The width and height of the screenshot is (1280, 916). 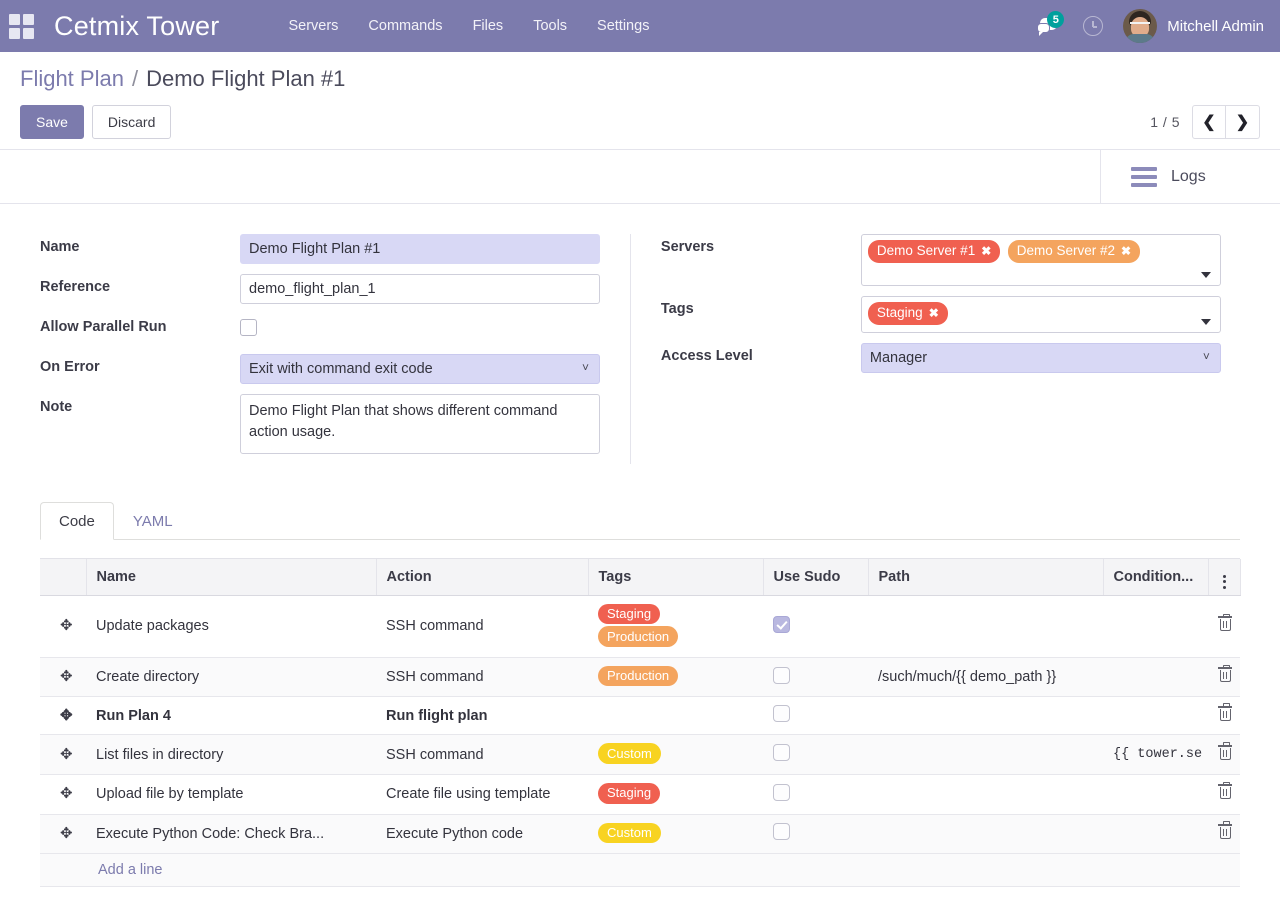 I want to click on column-header-path: Path, so click(x=986, y=577).